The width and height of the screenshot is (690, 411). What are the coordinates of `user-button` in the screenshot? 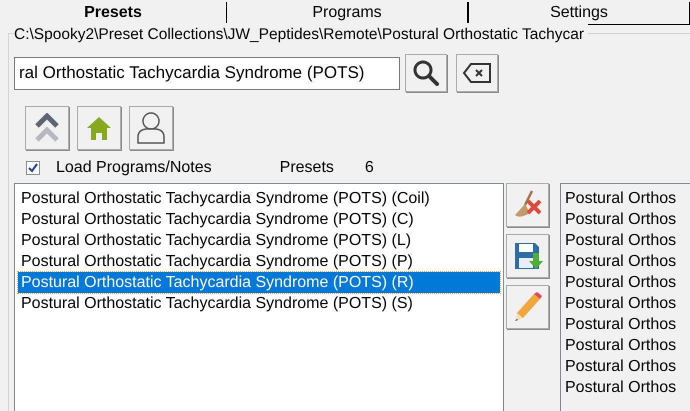 It's located at (151, 128).